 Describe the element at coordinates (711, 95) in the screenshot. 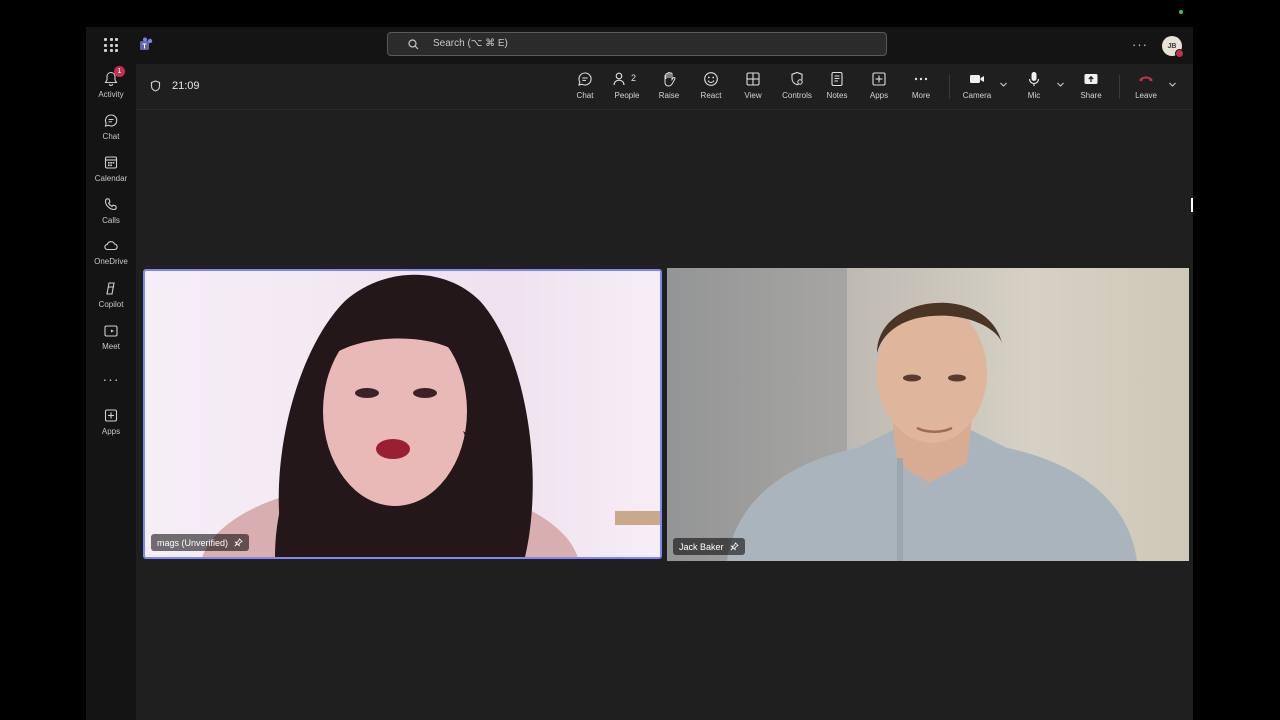

I see `react-label: React` at that location.